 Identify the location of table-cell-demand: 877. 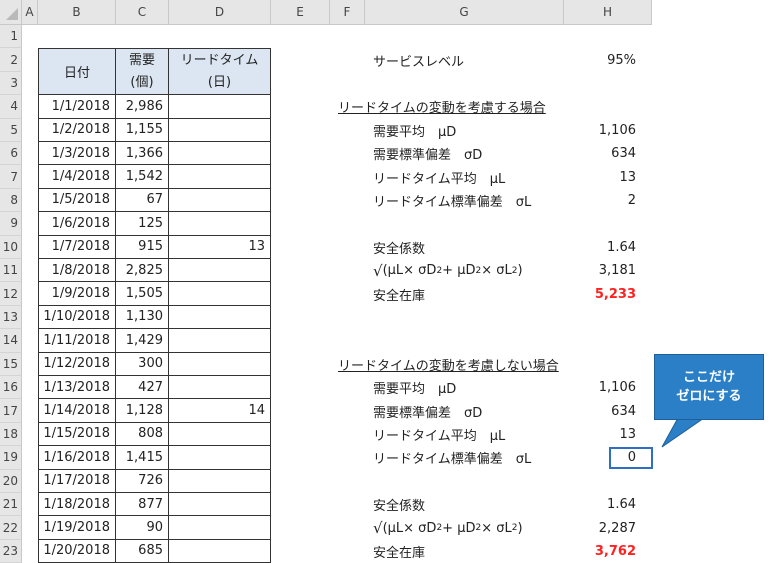
(142, 505).